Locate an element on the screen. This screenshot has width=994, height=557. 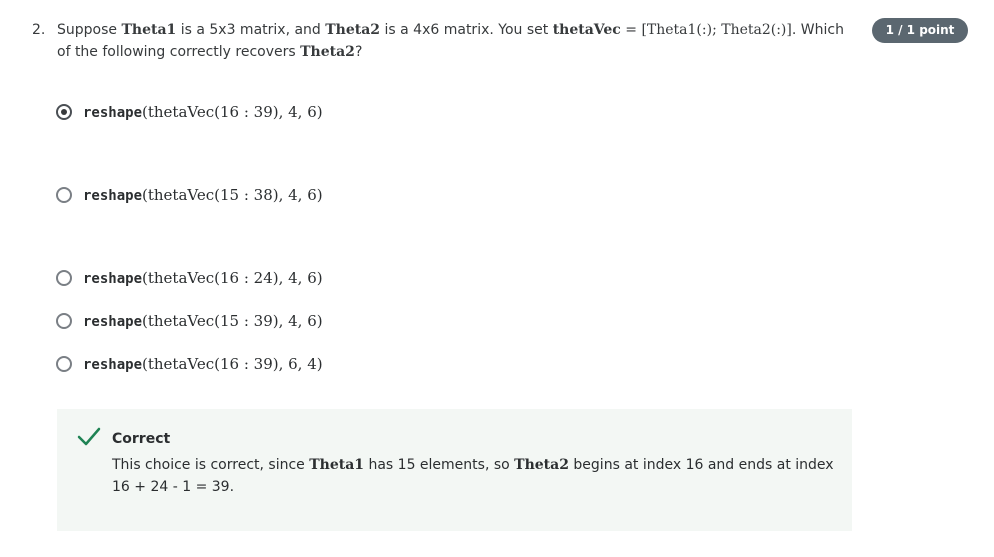
answer-option-3: reshape(thetaVec(16 : 24), 4, 6) is located at coordinates (189, 278).